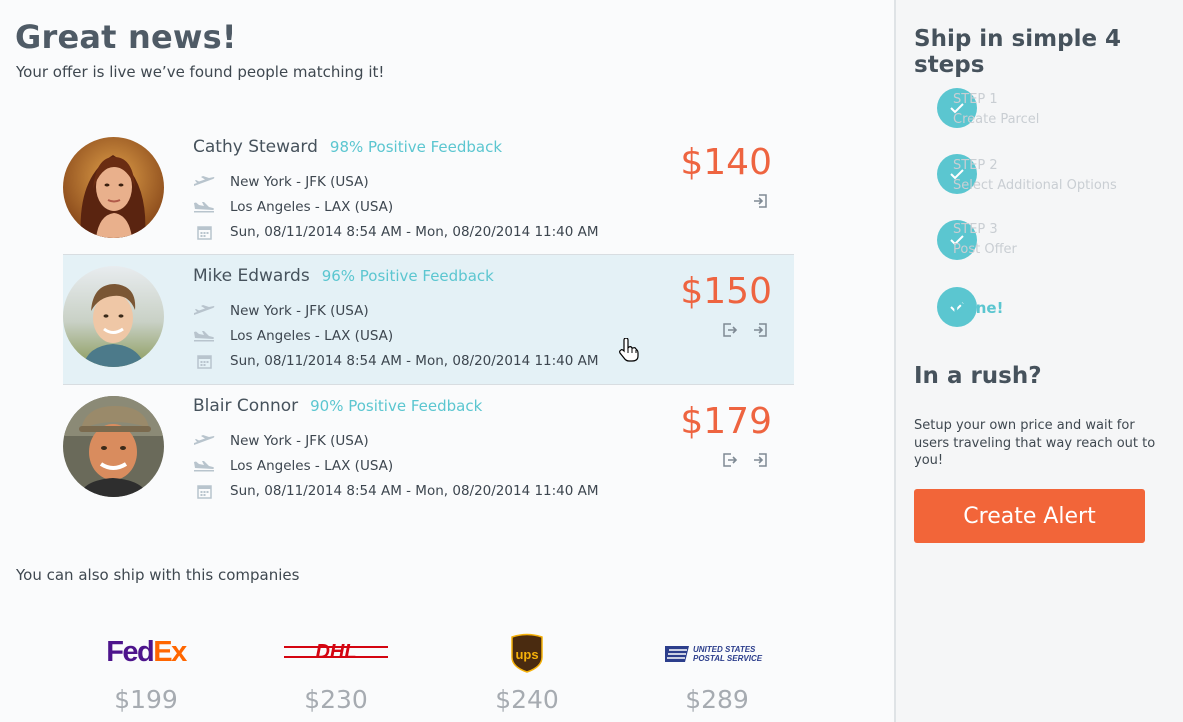  I want to click on usps-logo: UNITED STATES POSTAL SERVICE, so click(717, 652).